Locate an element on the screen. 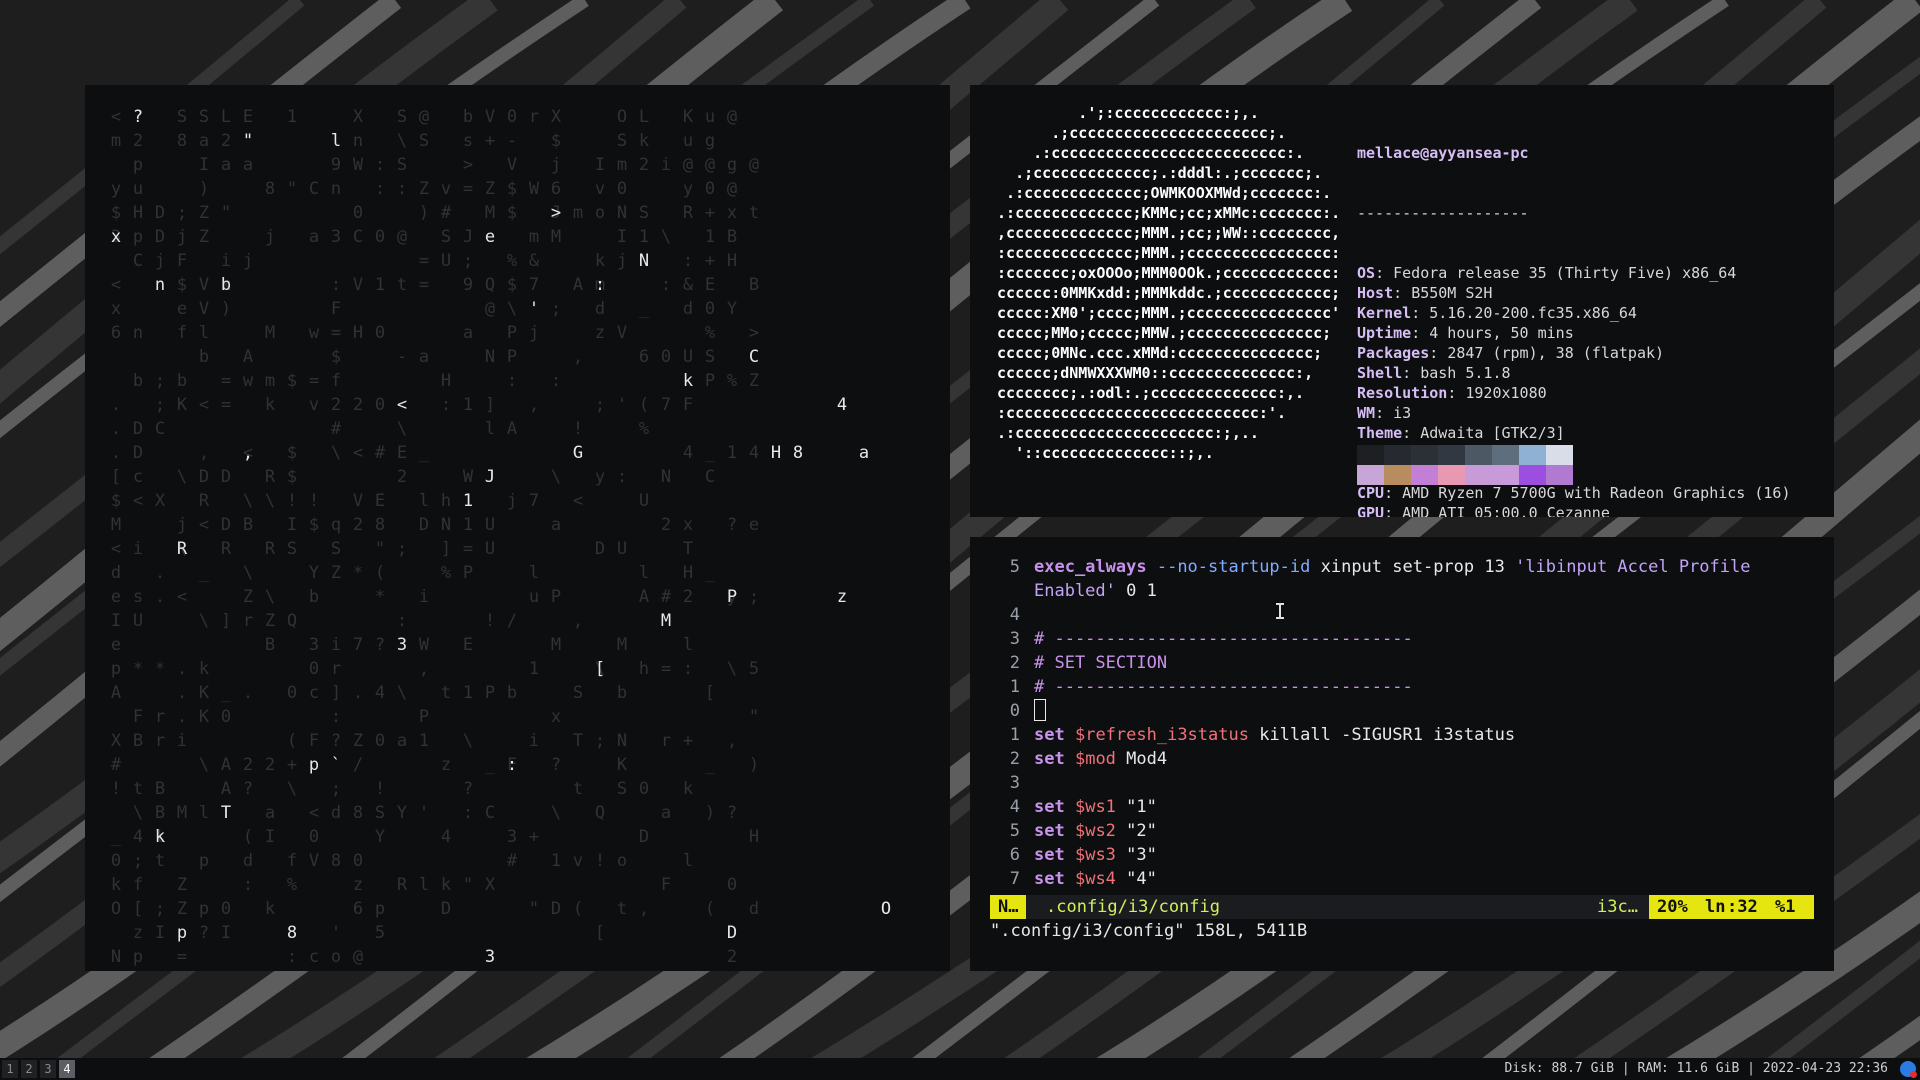 The height and width of the screenshot is (1080, 1920). matrix-char: ] is located at coordinates (226, 621).